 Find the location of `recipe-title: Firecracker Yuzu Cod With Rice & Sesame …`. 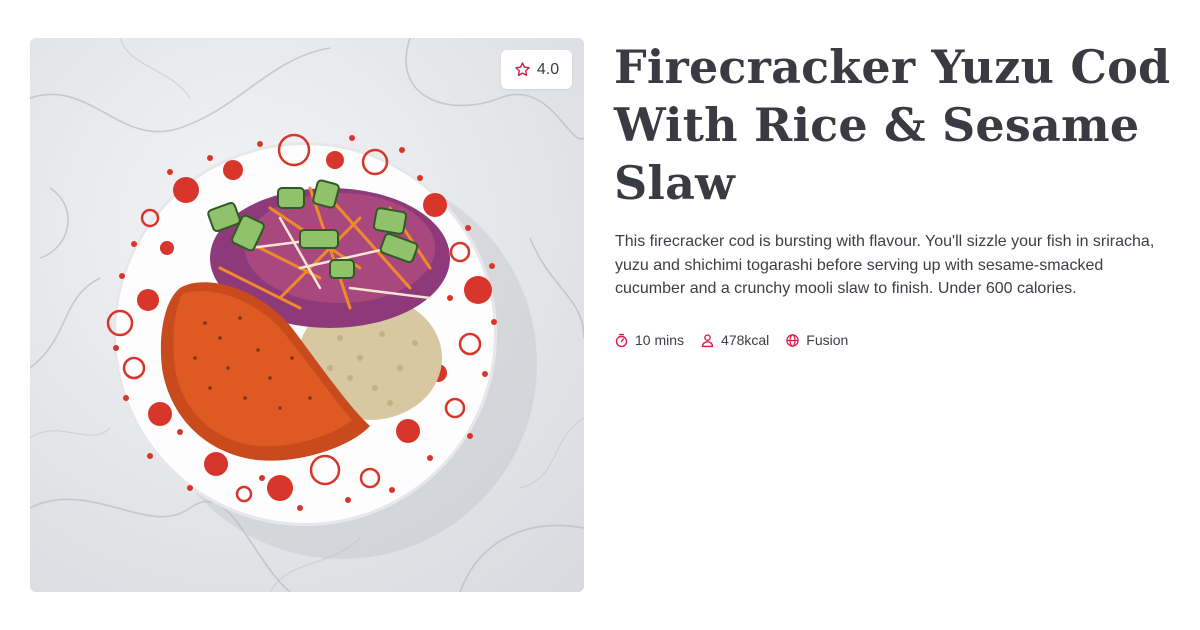

recipe-title: Firecracker Yuzu Cod With Rice & Sesame … is located at coordinates (892, 125).